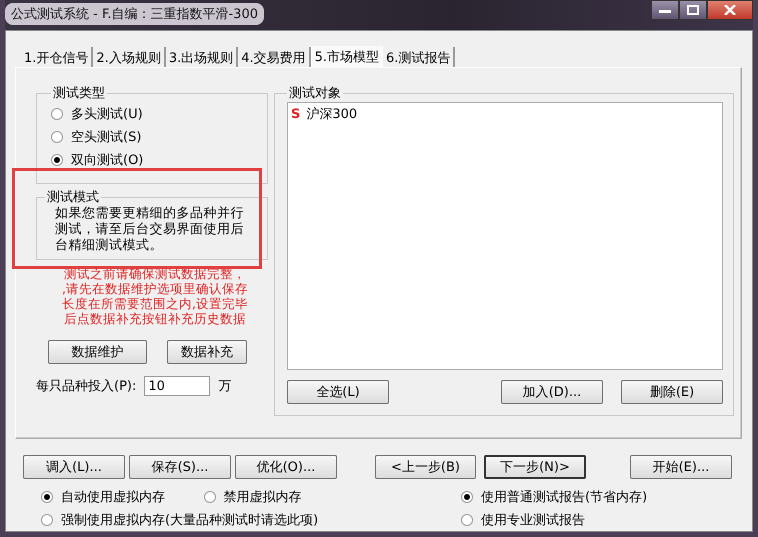 The width and height of the screenshot is (758, 537). I want to click on minimize-button, so click(665, 10).